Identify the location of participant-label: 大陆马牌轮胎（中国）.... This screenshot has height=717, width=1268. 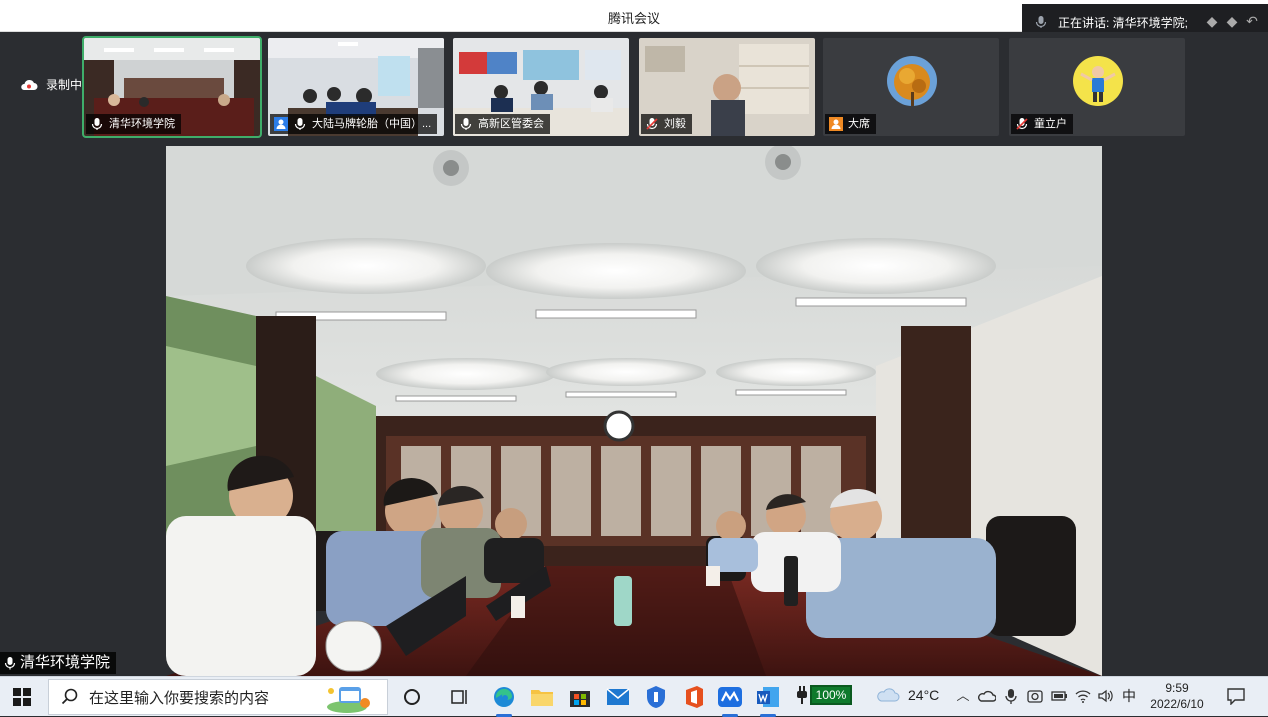
(354, 124).